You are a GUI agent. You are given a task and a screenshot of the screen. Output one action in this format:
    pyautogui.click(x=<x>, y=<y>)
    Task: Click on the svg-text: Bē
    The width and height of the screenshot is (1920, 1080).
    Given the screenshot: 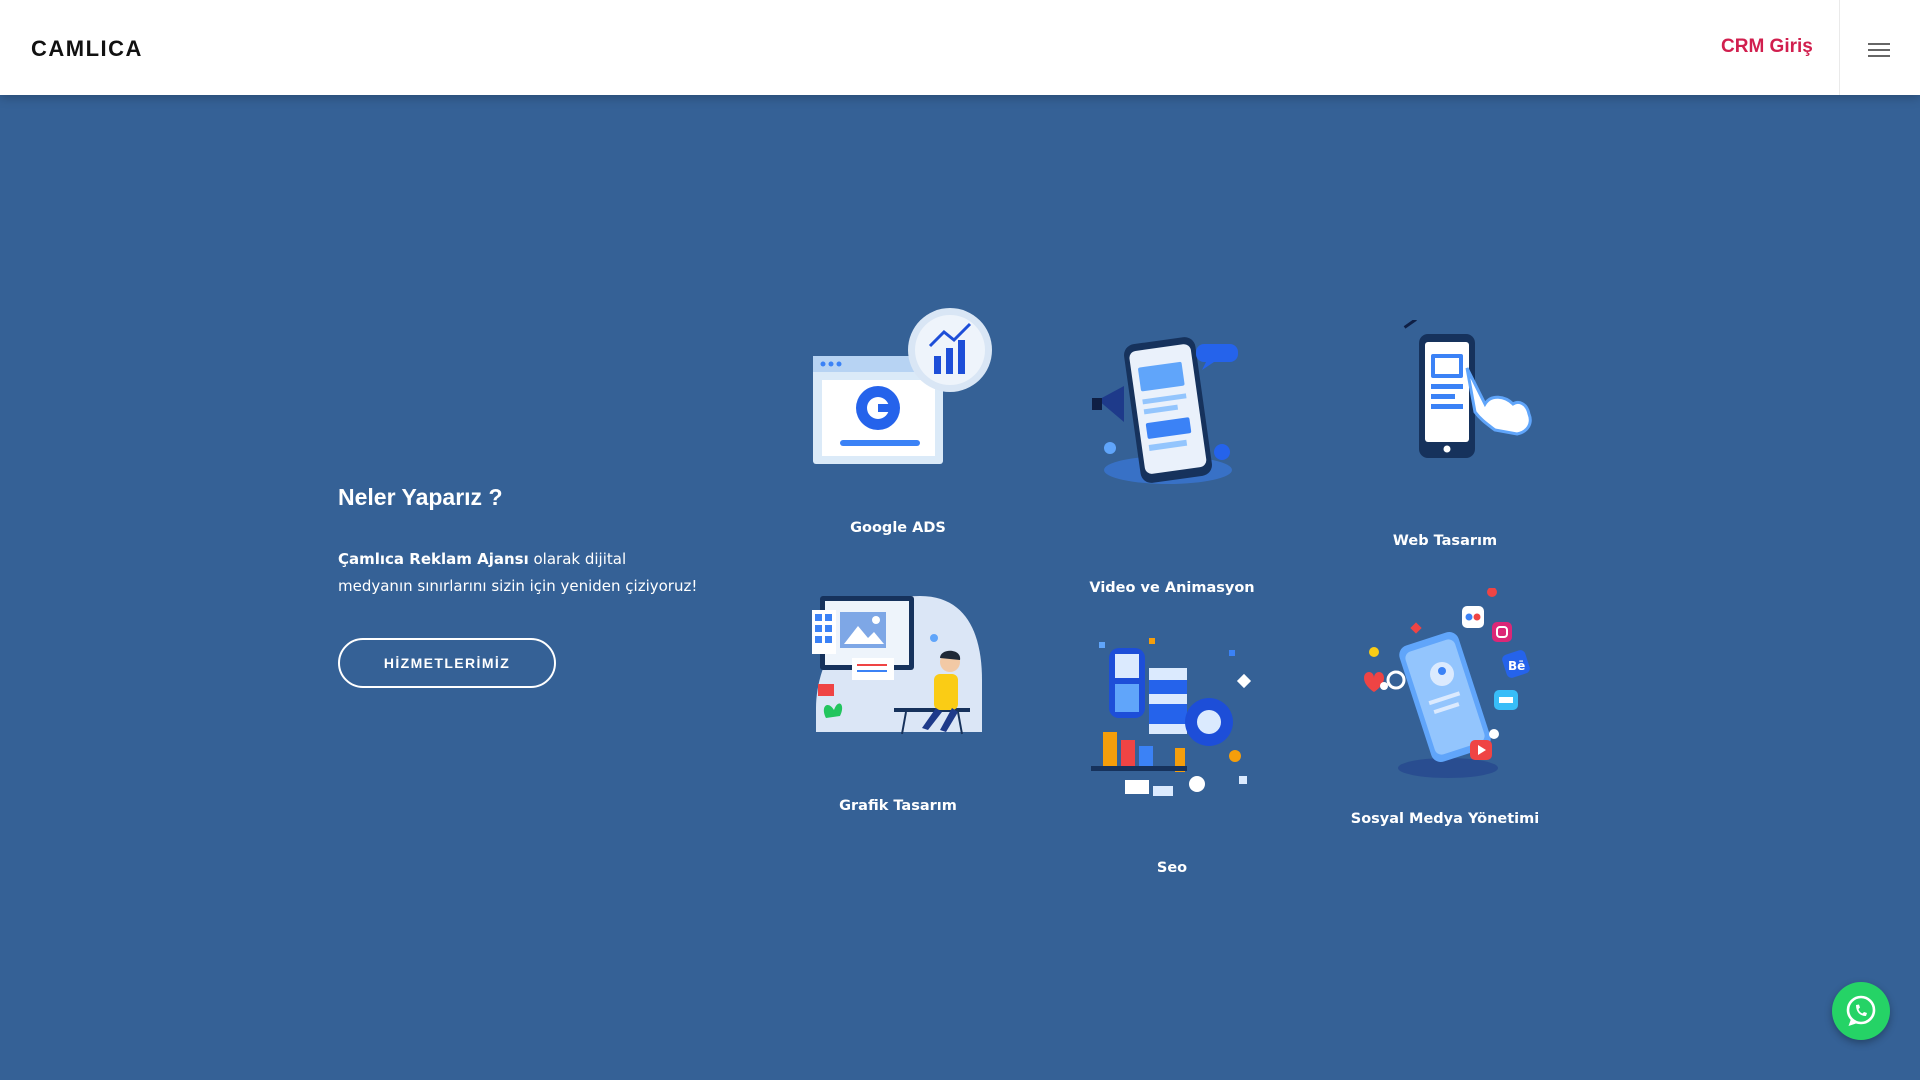 What is the action you would take?
    pyautogui.click(x=1516, y=666)
    